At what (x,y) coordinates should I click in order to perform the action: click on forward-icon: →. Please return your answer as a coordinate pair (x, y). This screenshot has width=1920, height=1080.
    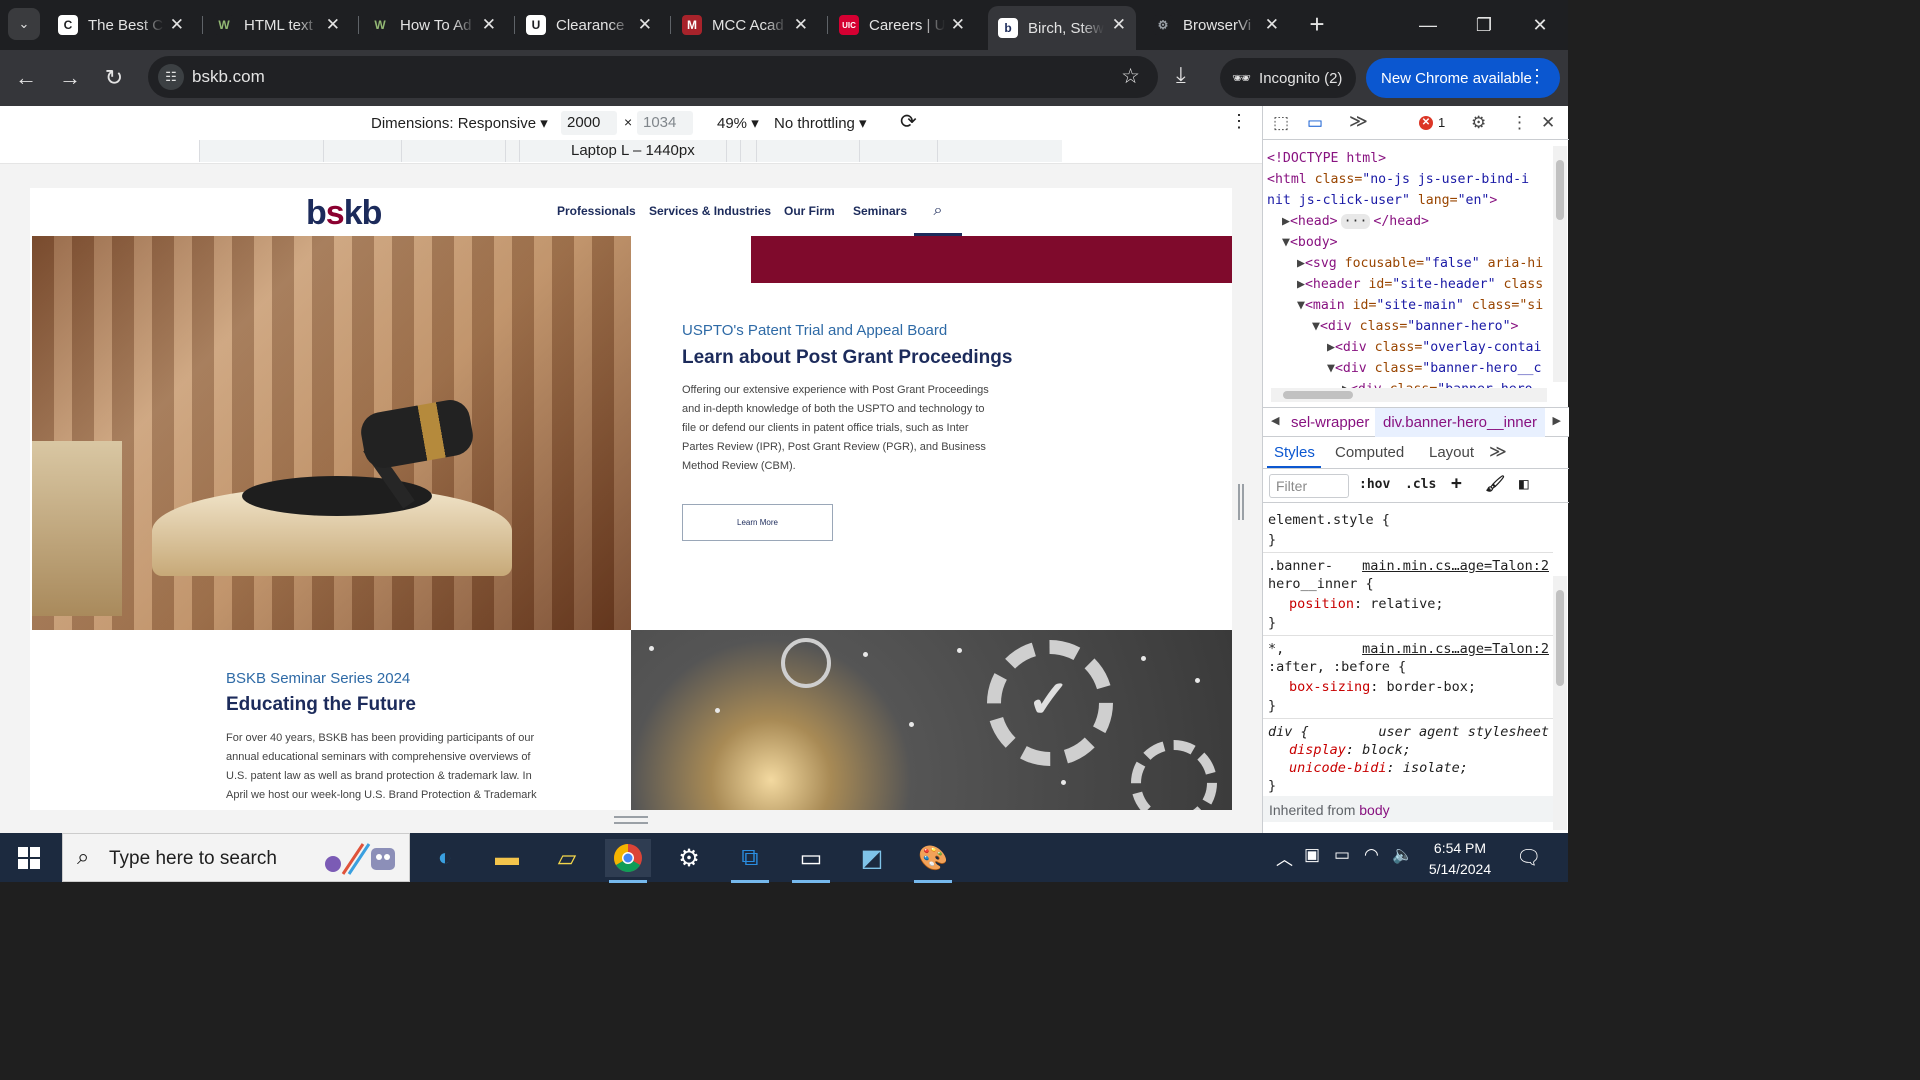
    Looking at the image, I should click on (70, 78).